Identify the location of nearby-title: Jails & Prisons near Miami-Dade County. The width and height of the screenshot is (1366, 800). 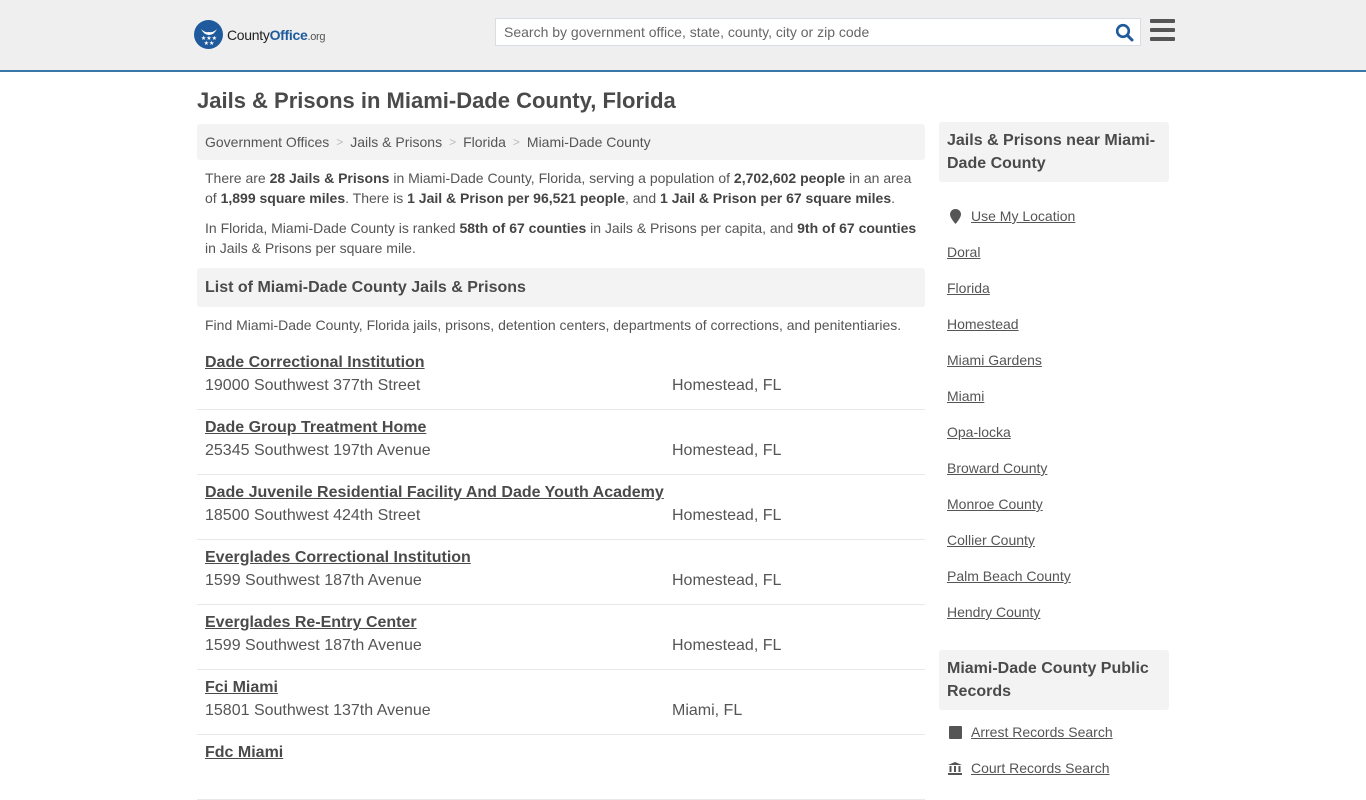
(1054, 152).